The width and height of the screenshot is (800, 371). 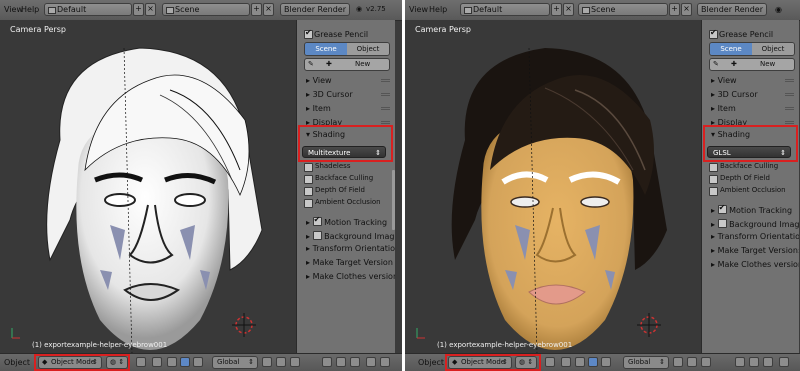 I want to click on active-object-label: (1) exportexample-helper-eyebrow001, so click(x=100, y=345).